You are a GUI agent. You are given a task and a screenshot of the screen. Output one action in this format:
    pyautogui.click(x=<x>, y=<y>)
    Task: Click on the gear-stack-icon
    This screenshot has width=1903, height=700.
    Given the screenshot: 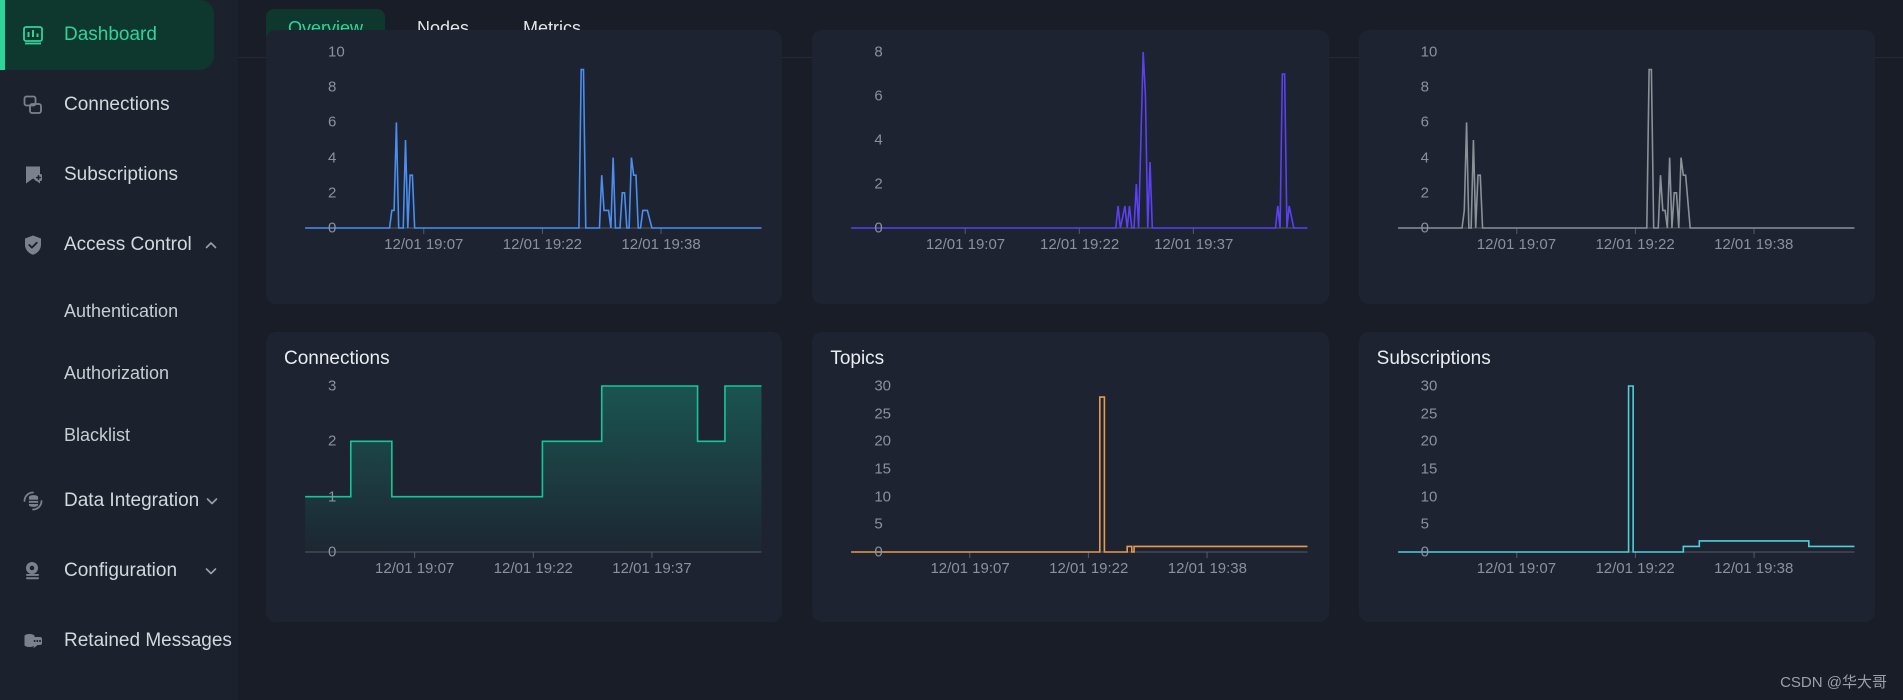 What is the action you would take?
    pyautogui.click(x=33, y=571)
    